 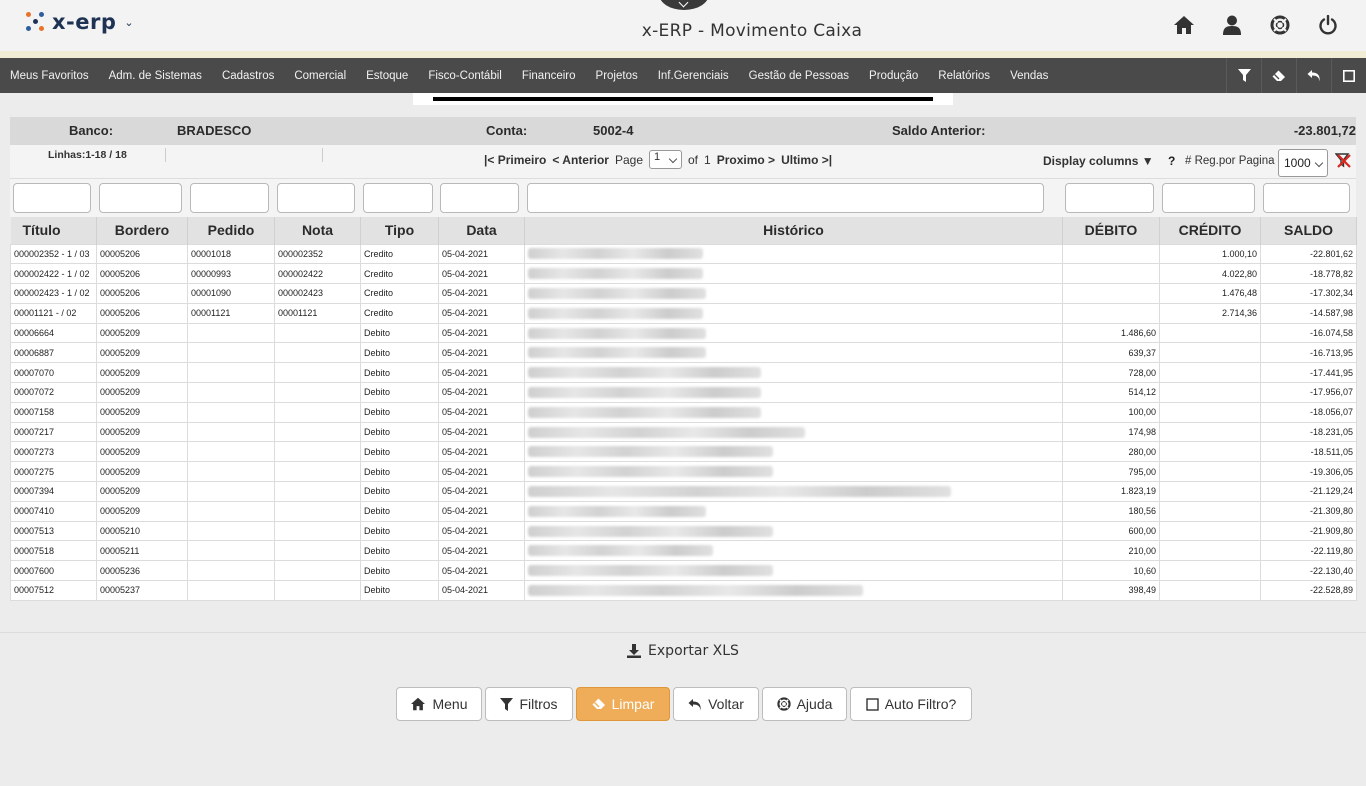 What do you see at coordinates (683, 99) in the screenshot?
I see `report-header-strip` at bounding box center [683, 99].